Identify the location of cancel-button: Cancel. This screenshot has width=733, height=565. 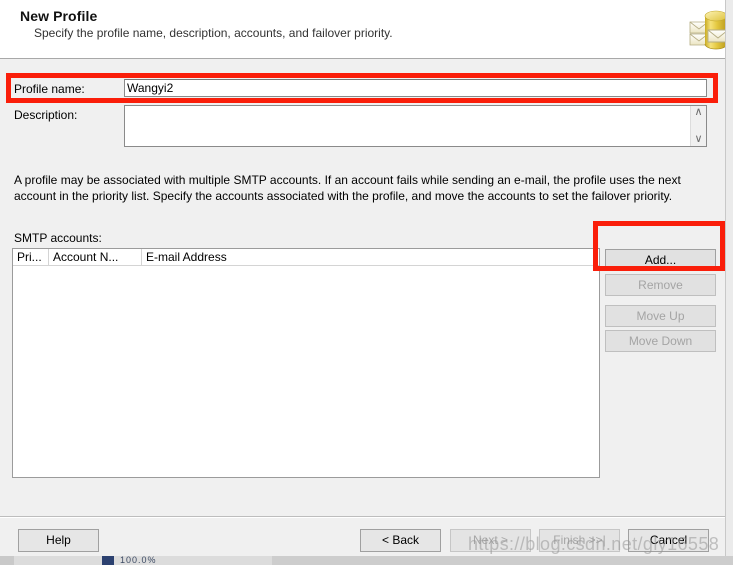
(668, 540).